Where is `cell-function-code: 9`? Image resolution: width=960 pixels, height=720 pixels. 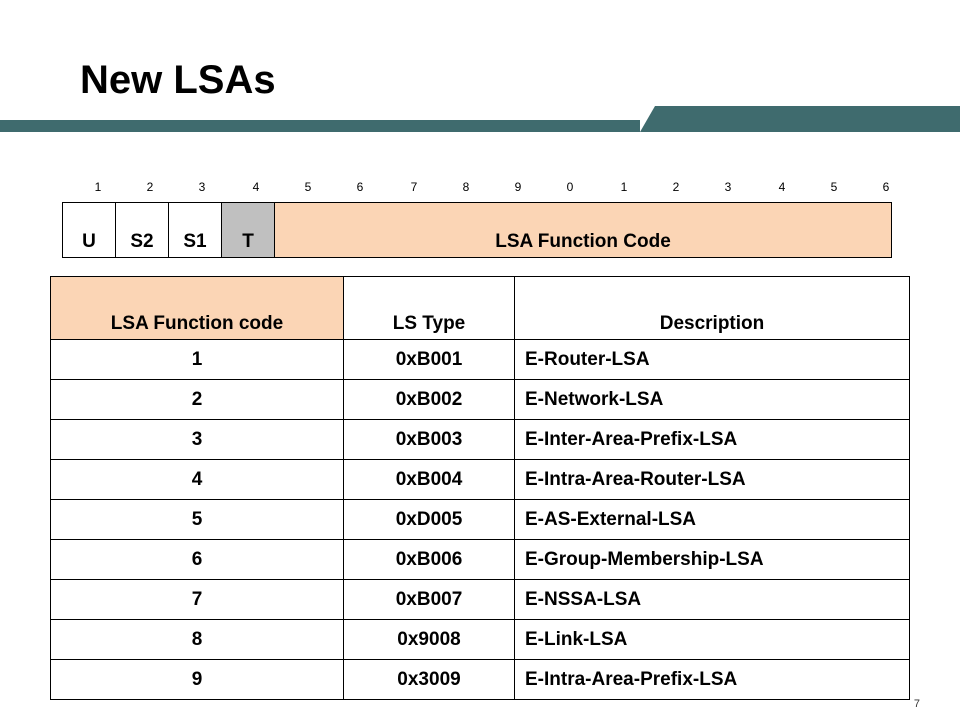
cell-function-code: 9 is located at coordinates (197, 679).